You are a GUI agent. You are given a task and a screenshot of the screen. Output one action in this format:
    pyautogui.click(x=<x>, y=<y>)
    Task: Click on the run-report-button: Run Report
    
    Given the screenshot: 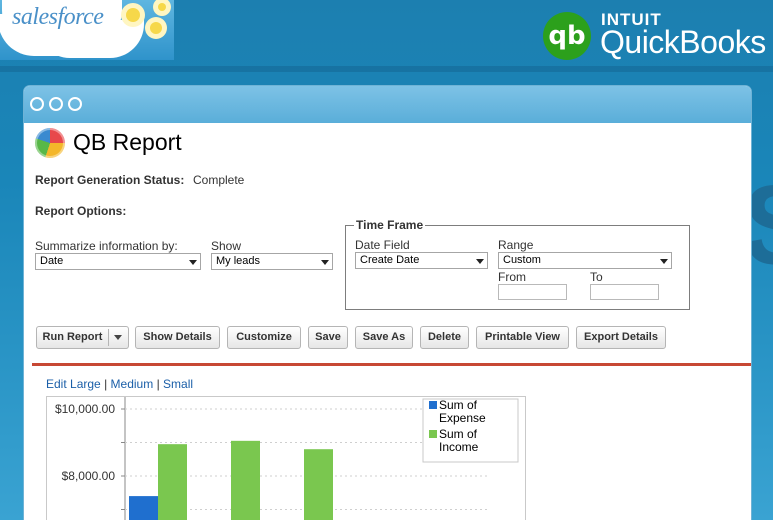 What is the action you would take?
    pyautogui.click(x=82, y=337)
    